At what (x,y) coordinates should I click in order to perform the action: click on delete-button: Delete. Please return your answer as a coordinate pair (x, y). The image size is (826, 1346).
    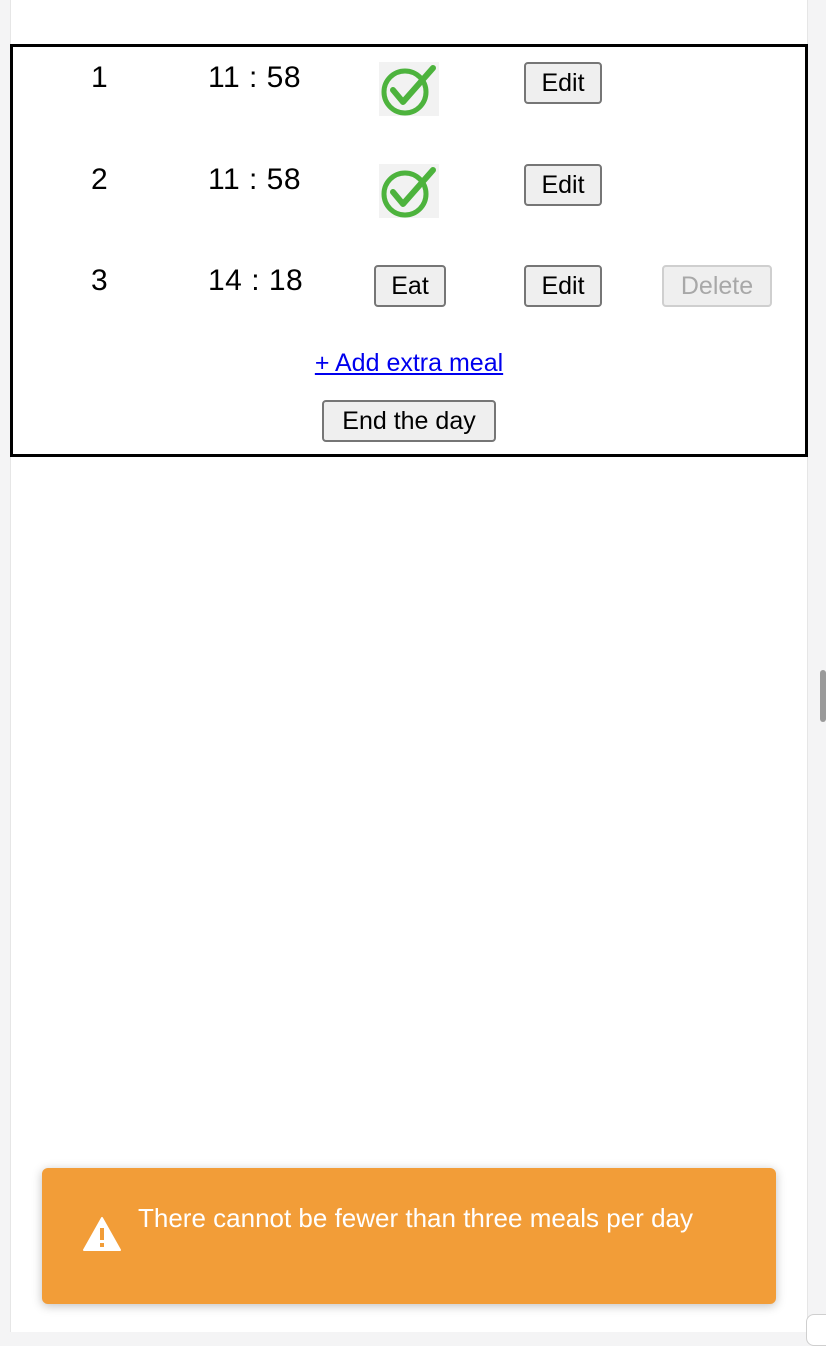
    Looking at the image, I should click on (717, 286).